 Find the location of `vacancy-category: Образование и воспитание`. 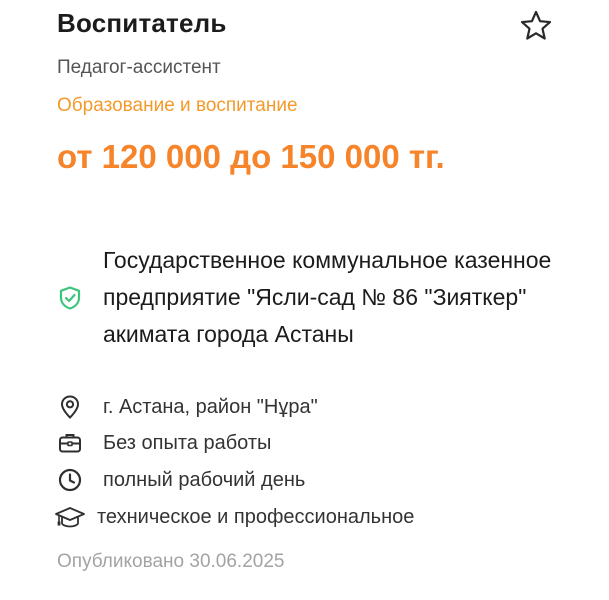

vacancy-category: Образование и воспитание is located at coordinates (177, 105).